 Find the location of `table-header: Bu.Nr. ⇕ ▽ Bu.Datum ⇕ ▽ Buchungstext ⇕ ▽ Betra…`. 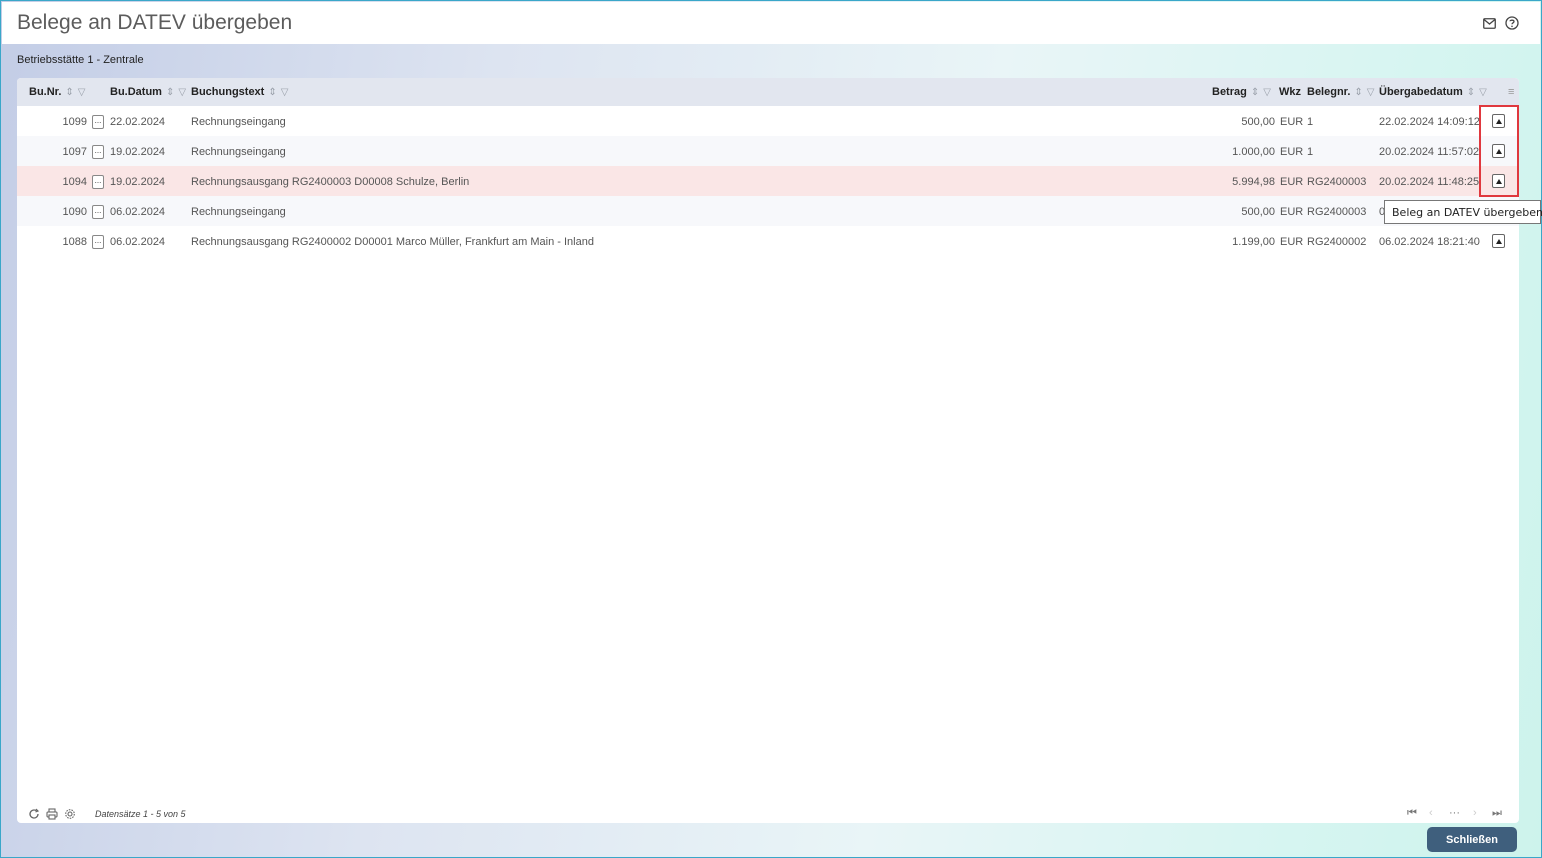

table-header: Bu.Nr. ⇕ ▽ Bu.Datum ⇕ ▽ Buchungstext ⇕ ▽ Betra… is located at coordinates (768, 92).